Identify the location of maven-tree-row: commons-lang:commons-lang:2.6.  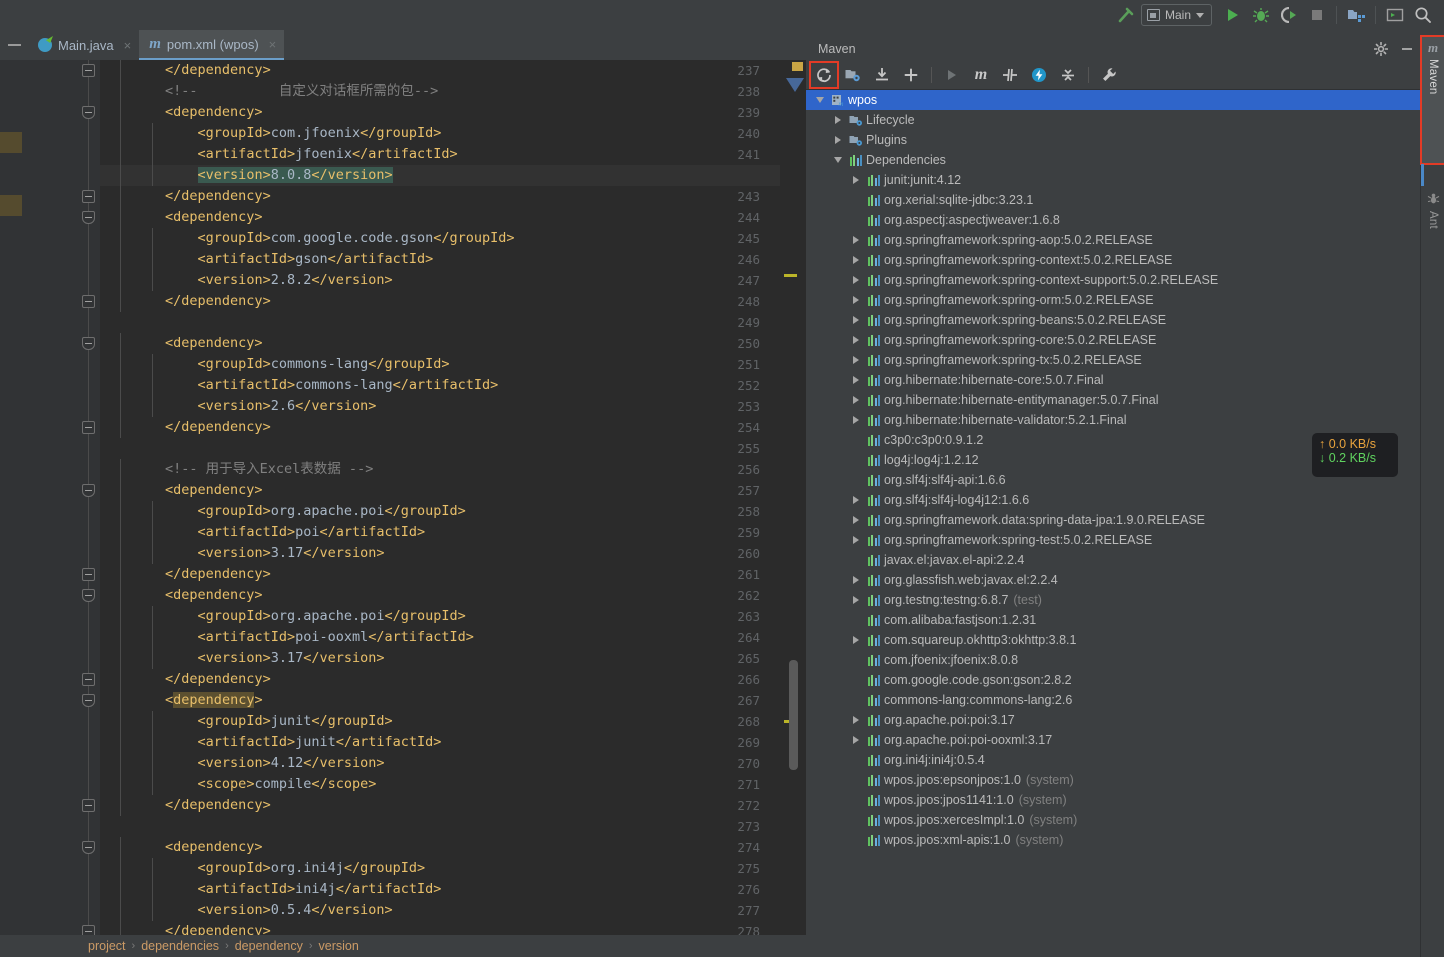
(1113, 700).